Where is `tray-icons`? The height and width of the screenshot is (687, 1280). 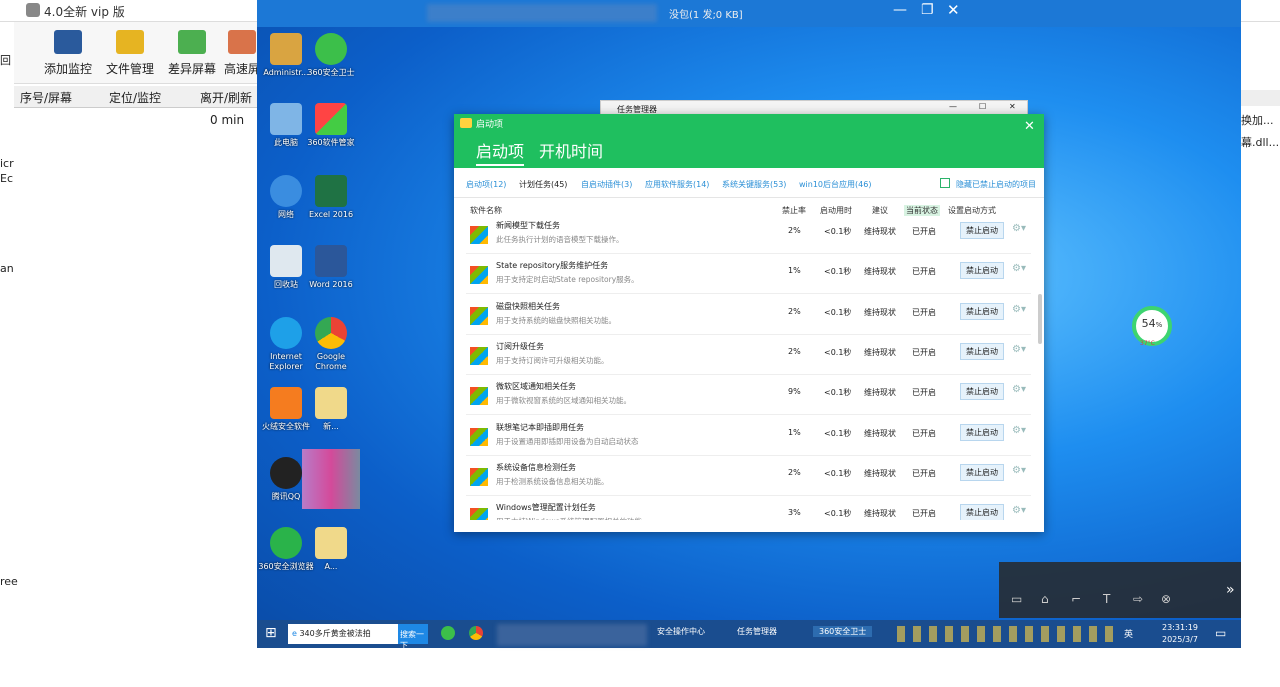 tray-icons is located at coordinates (1007, 634).